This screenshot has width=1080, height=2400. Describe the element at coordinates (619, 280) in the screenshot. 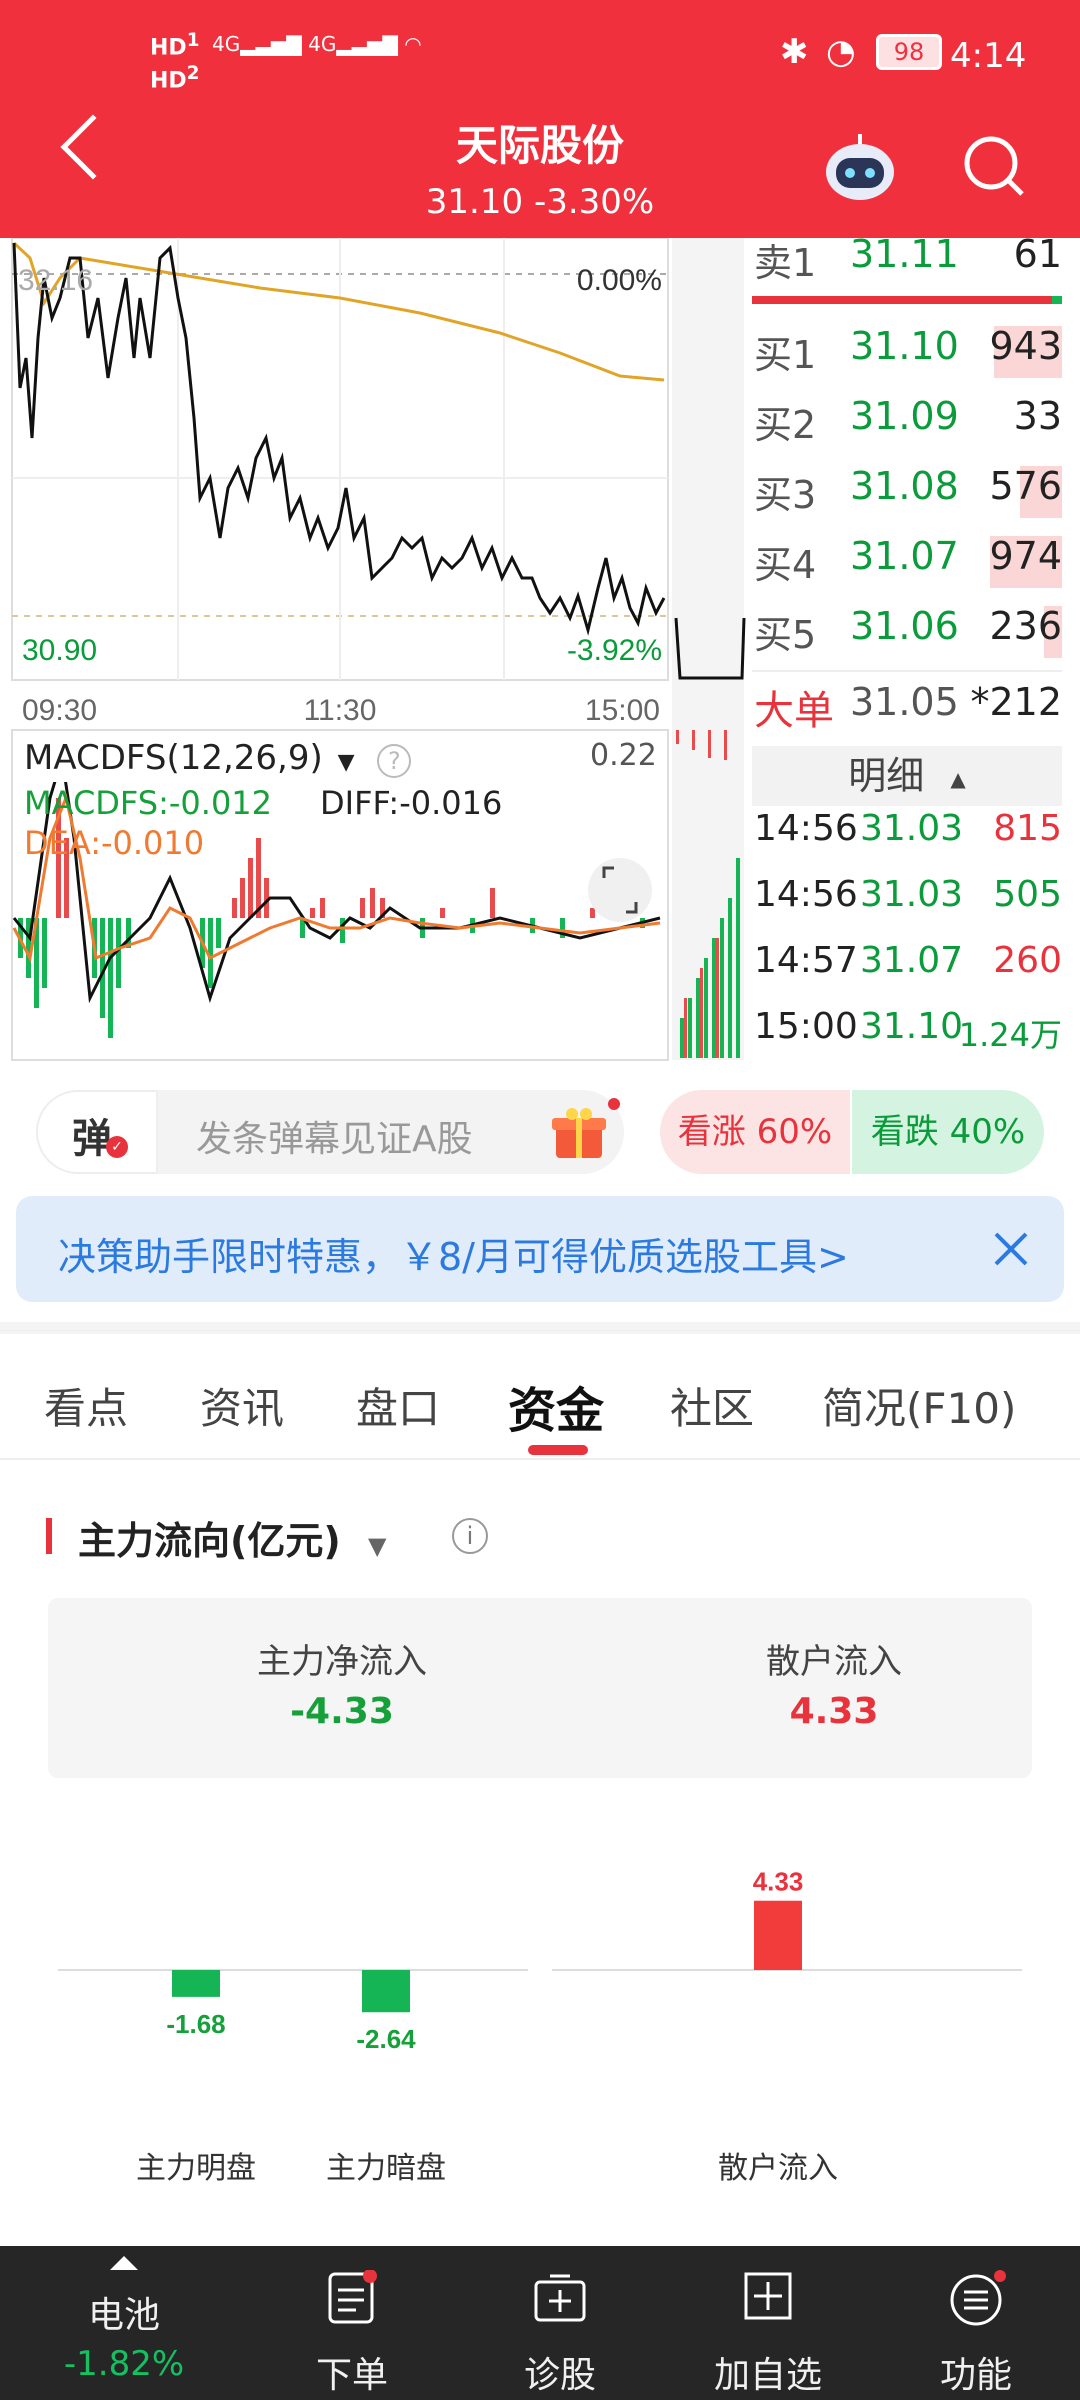

I see `pct-top-label: 0.00%` at that location.